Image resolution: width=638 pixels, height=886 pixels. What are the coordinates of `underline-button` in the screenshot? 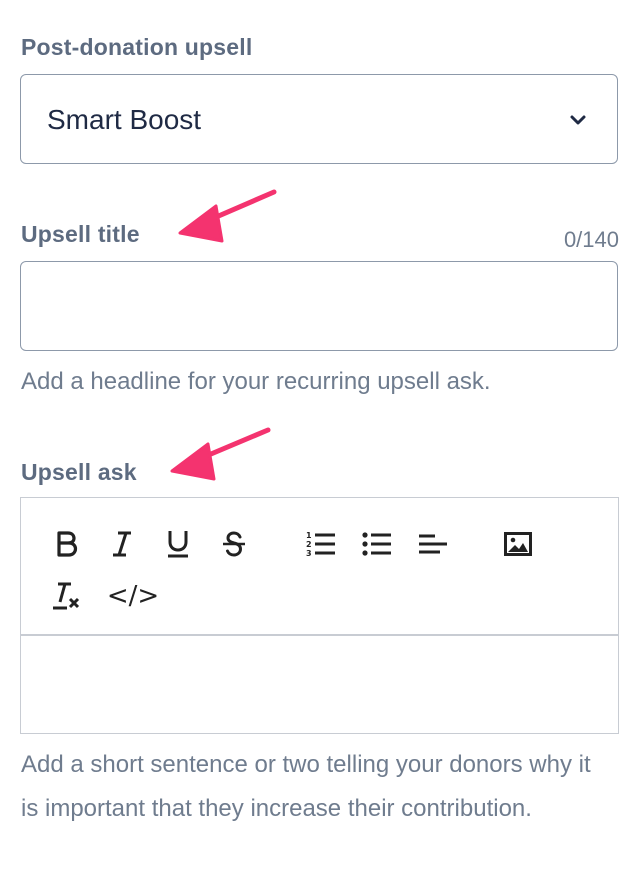 It's located at (178, 544).